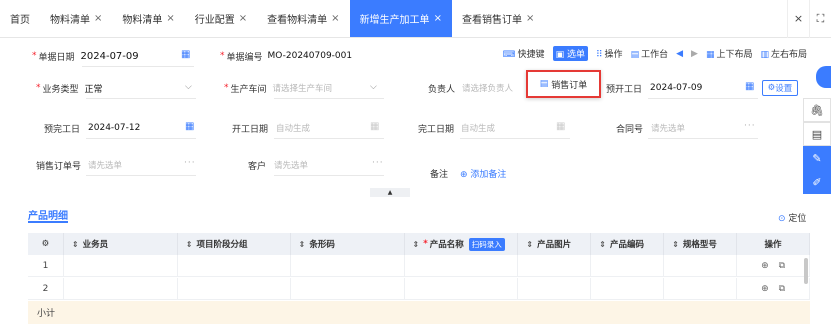 This screenshot has width=831, height=324. What do you see at coordinates (570, 53) in the screenshot?
I see `select-order-button: ▣ 选单` at bounding box center [570, 53].